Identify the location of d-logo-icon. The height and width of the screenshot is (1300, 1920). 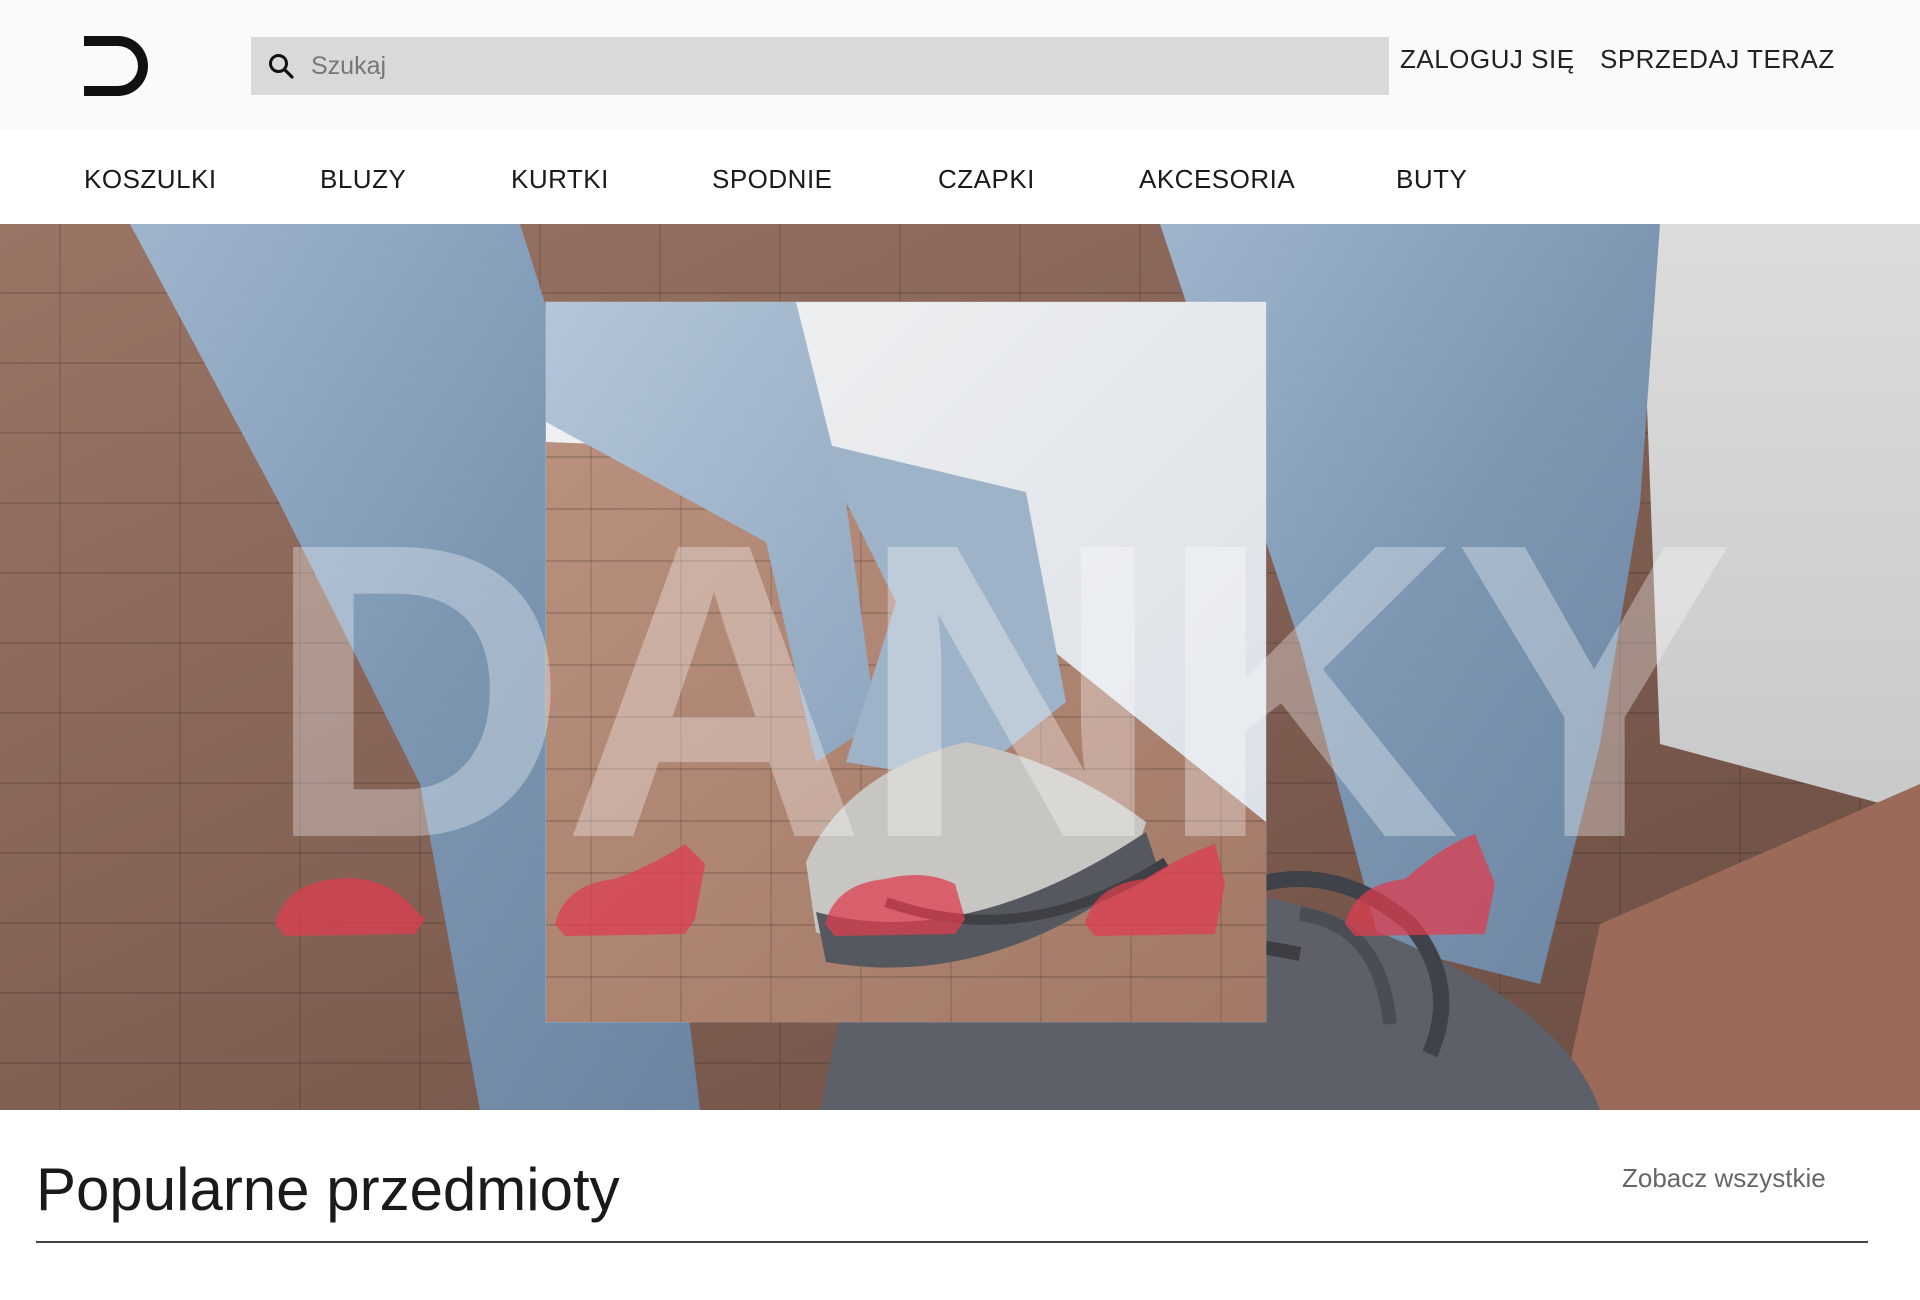
(118, 66).